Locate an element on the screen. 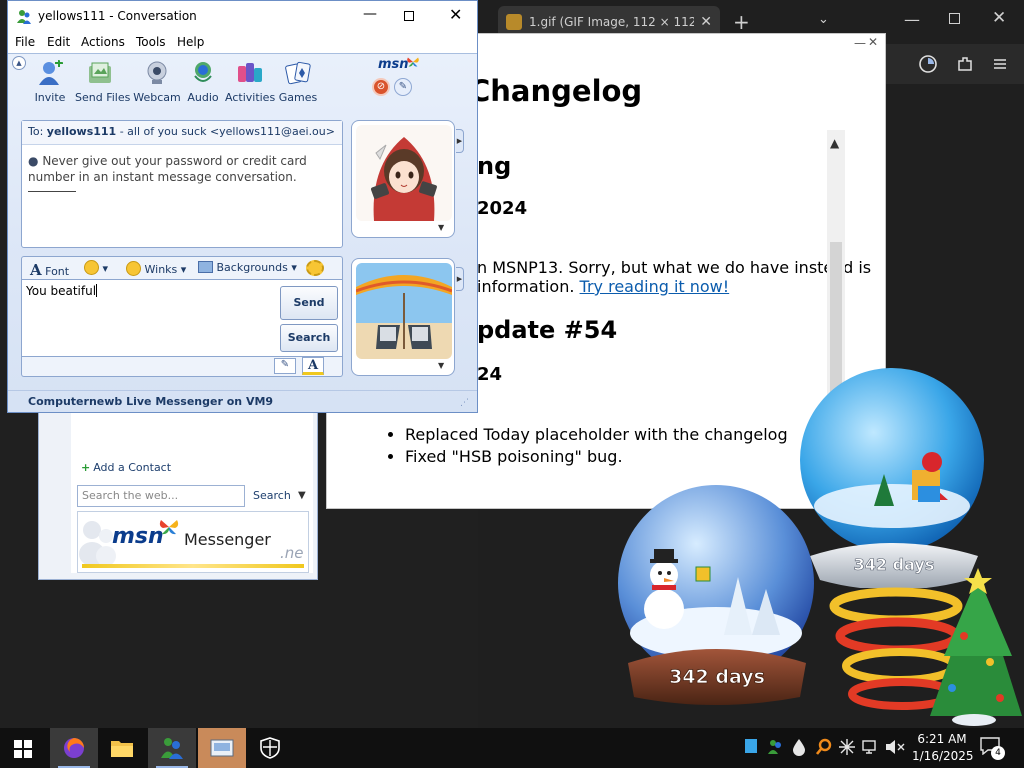 The width and height of the screenshot is (1024, 768). tray-app-icon is located at coordinates (751, 746).